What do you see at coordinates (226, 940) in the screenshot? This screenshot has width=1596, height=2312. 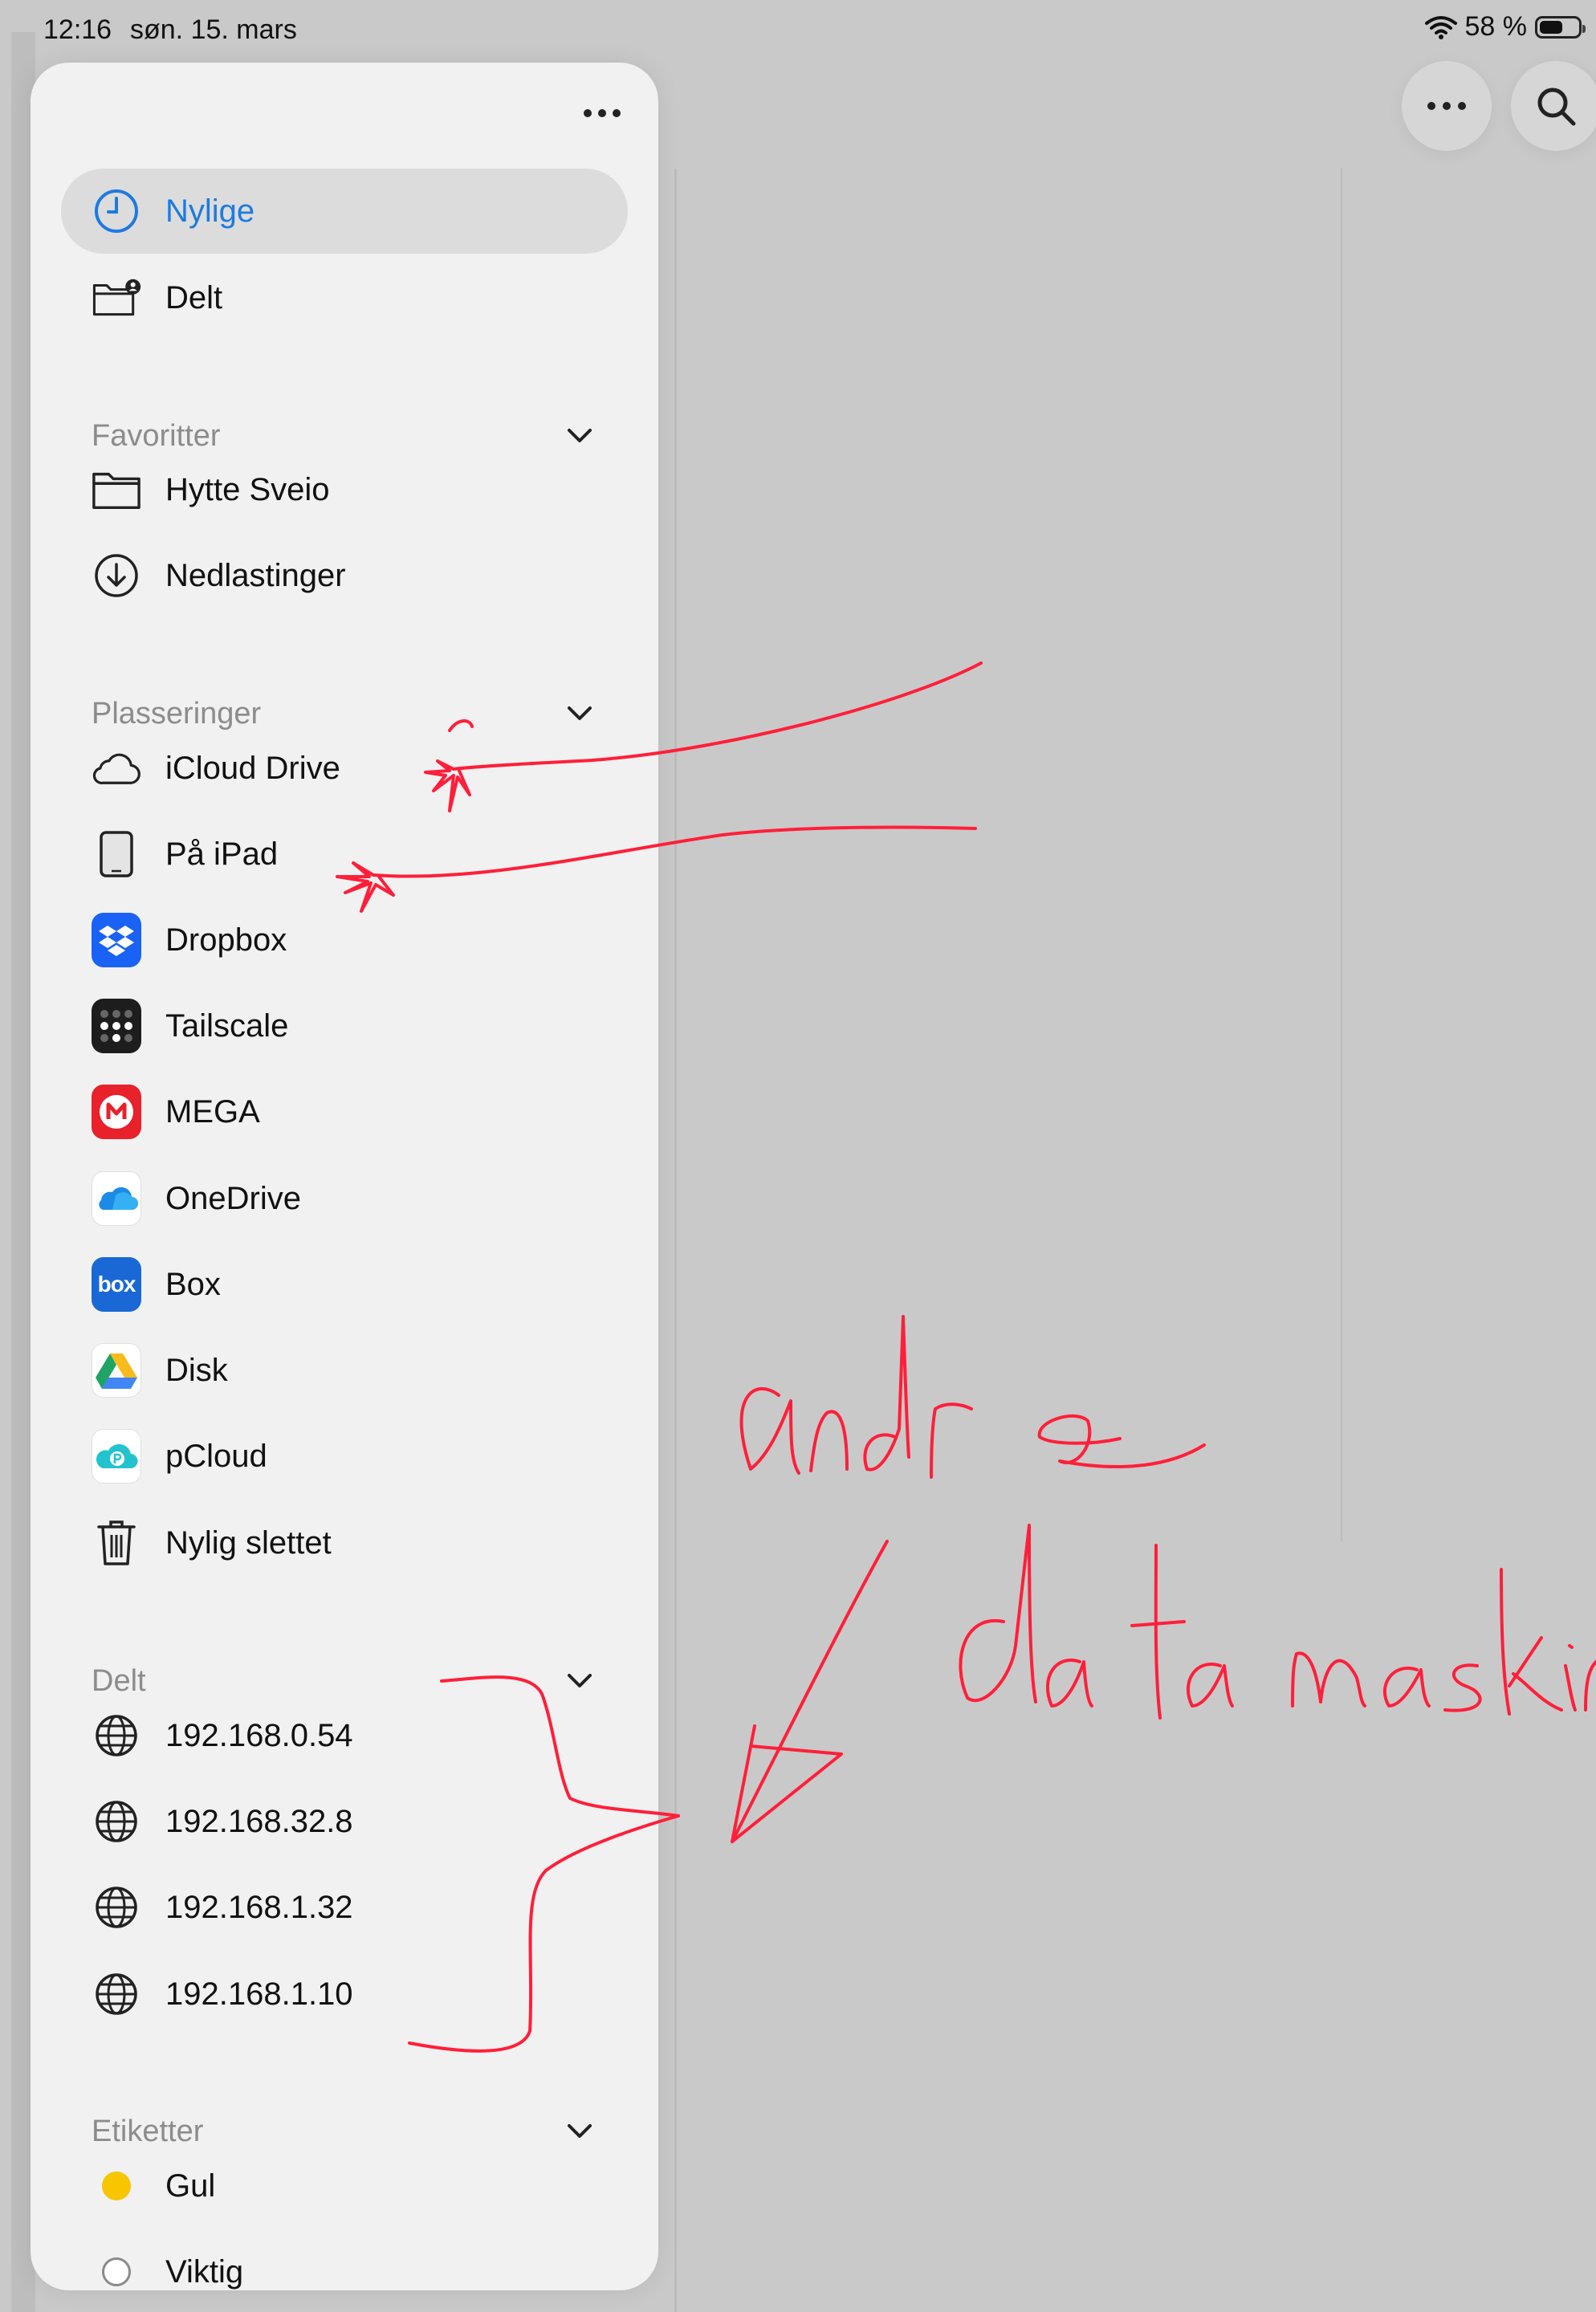 I see `sidebar-item-label: Dropbox` at bounding box center [226, 940].